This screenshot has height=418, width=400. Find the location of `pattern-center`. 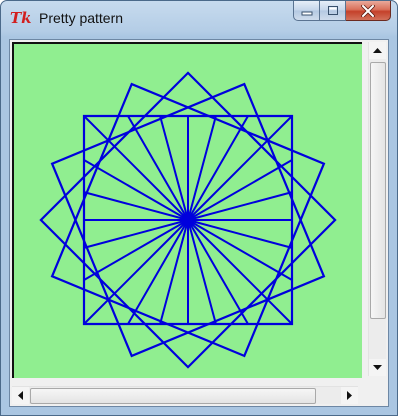

pattern-center is located at coordinates (188, 220).